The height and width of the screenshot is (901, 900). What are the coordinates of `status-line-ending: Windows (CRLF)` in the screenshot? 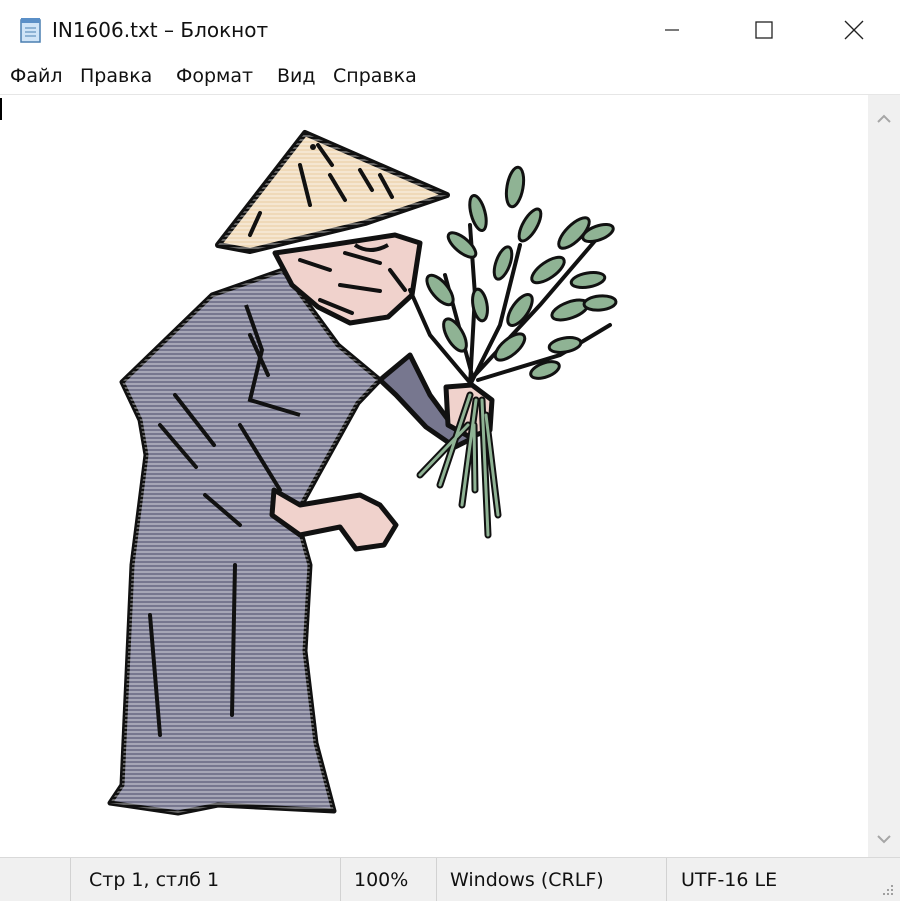 It's located at (551, 879).